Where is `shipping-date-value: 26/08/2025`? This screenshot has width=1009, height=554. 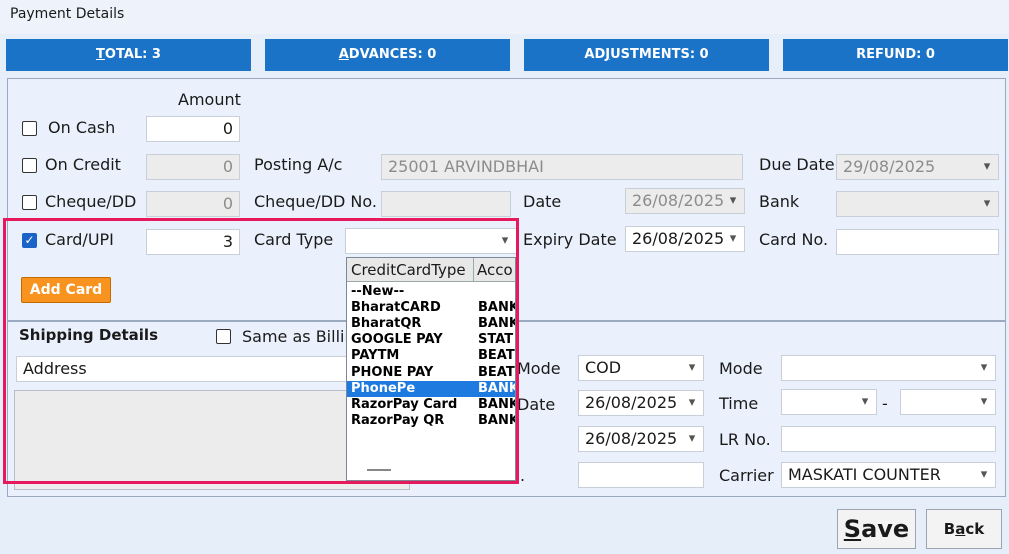
shipping-date-value: 26/08/2025 is located at coordinates (631, 402).